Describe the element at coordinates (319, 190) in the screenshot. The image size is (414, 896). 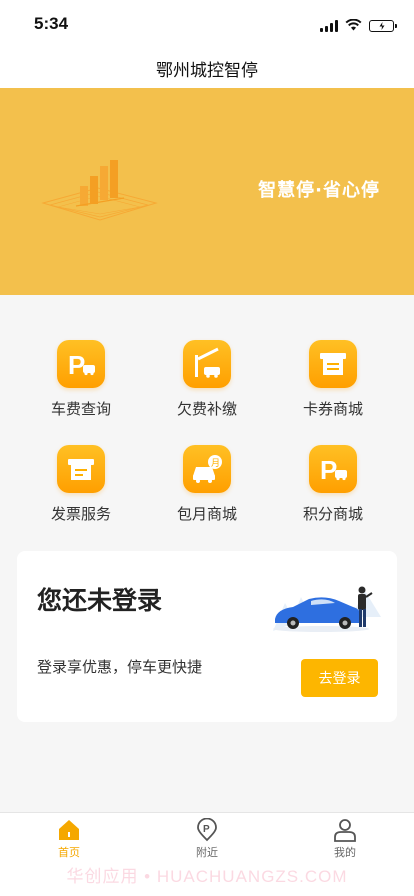
I see `banner-slogan: 智慧停·省心停` at that location.